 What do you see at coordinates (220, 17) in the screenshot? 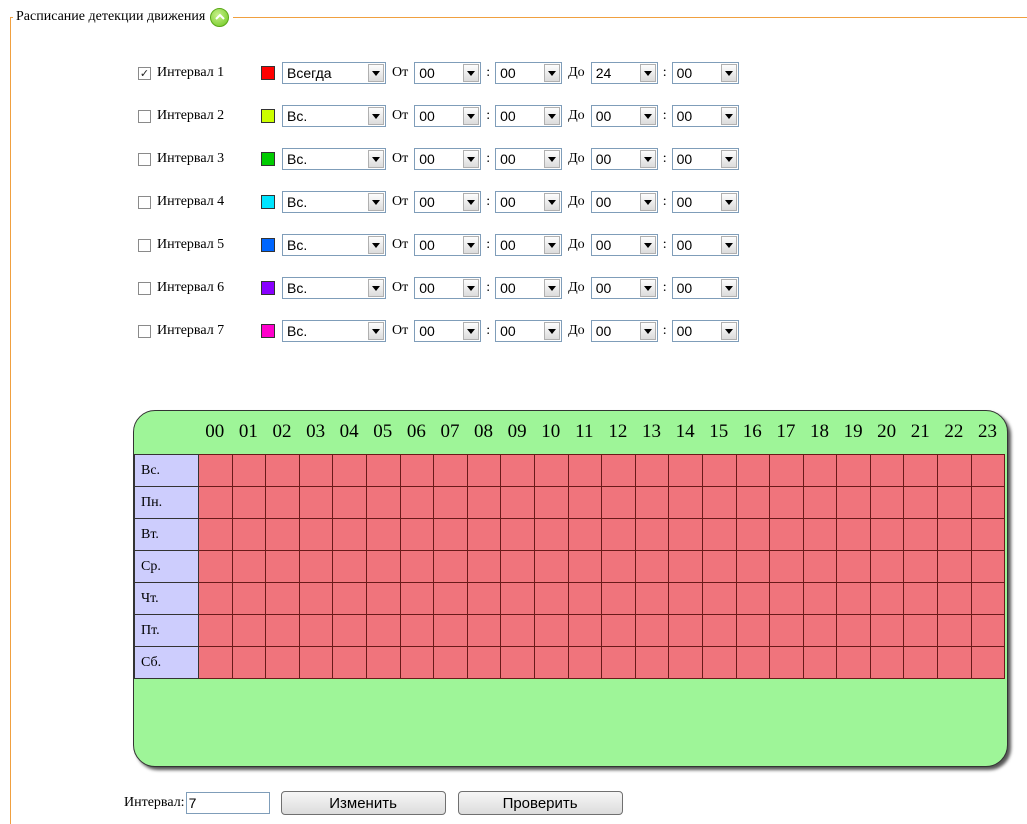
I see `collapse-chevron-icon` at bounding box center [220, 17].